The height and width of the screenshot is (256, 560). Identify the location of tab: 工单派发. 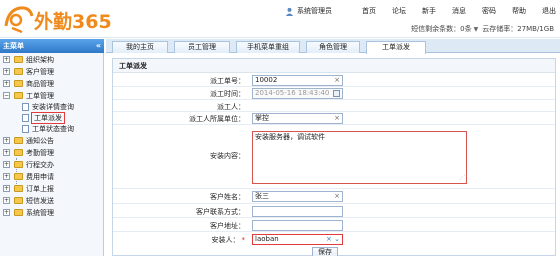
(396, 47).